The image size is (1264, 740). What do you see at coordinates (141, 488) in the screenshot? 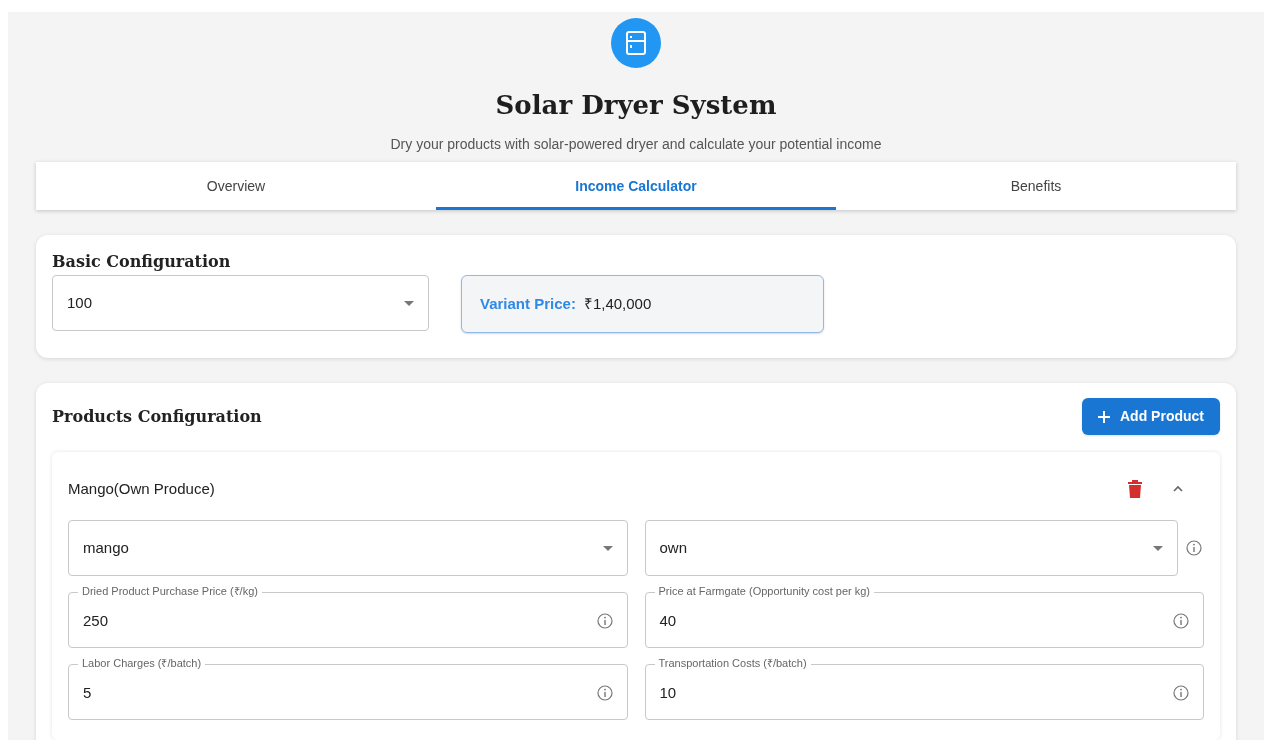
I see `product-name: Mango(Own Produce)` at bounding box center [141, 488].